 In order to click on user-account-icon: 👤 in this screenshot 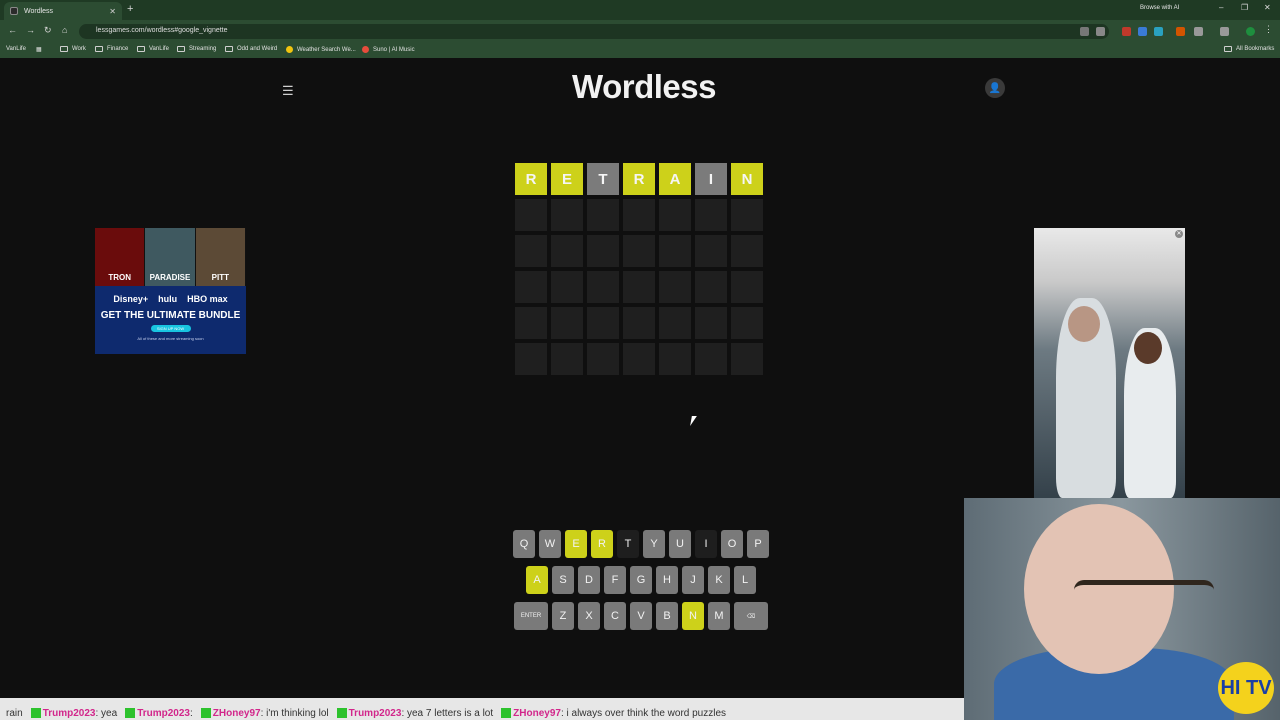, I will do `click(995, 88)`.